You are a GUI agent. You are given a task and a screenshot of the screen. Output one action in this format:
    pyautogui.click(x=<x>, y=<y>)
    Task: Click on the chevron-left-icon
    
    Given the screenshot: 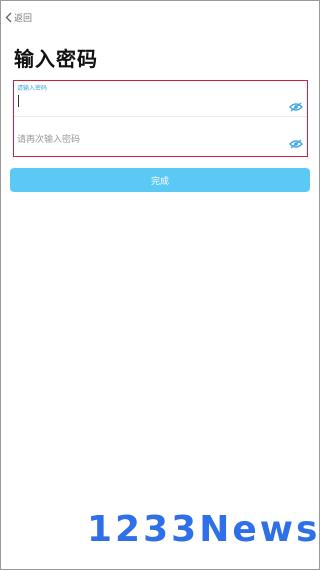 What is the action you would take?
    pyautogui.click(x=8, y=17)
    